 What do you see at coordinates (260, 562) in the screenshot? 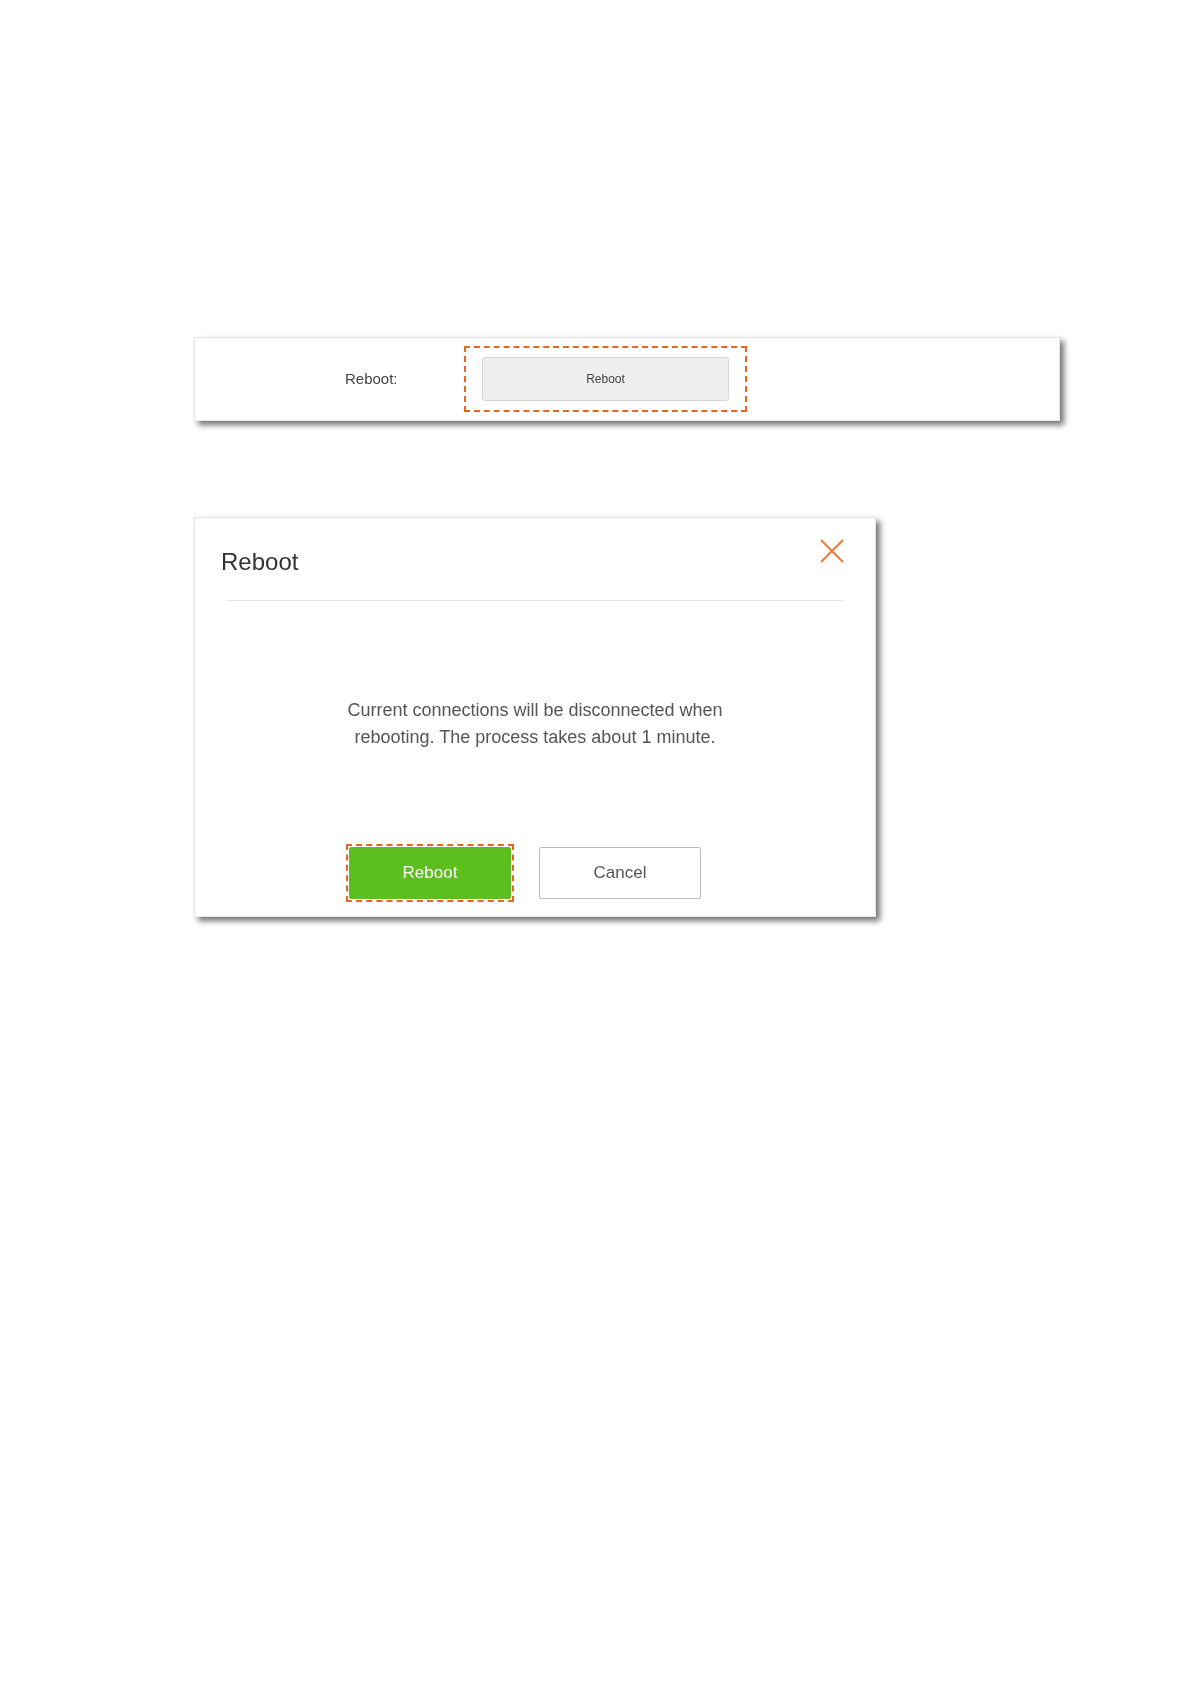
I see `dialog-title: Reboot` at bounding box center [260, 562].